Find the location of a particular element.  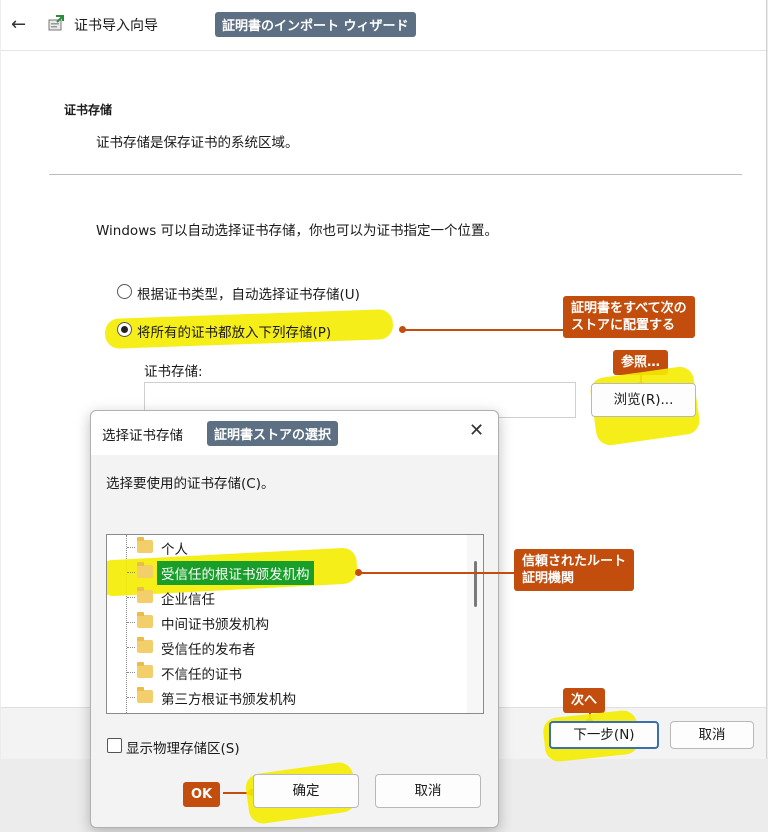

dialog-title-translation-tag: 証明書ストアの選択 is located at coordinates (273, 433).